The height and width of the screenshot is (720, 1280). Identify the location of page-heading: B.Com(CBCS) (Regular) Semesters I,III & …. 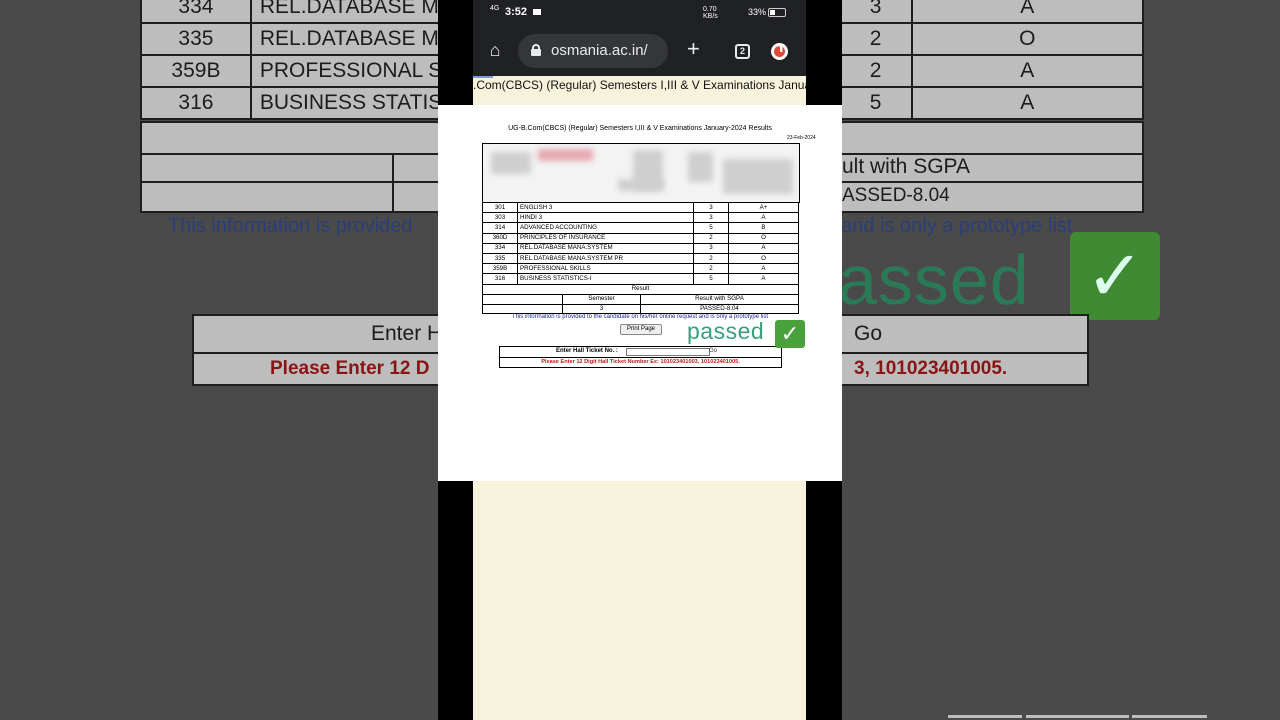
(639, 85).